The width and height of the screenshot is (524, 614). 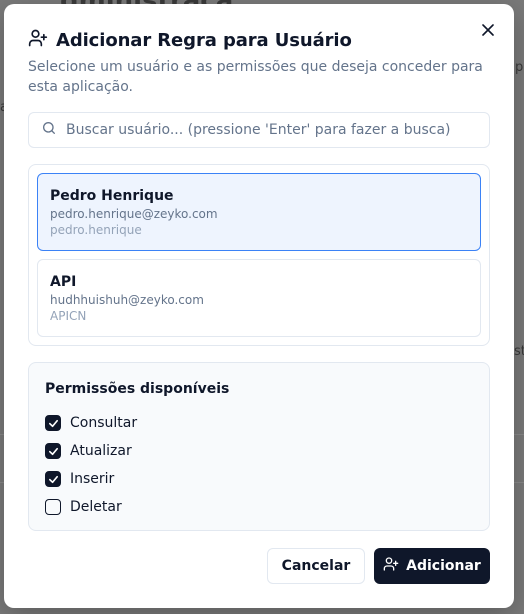 I want to click on search-icon, so click(x=49, y=130).